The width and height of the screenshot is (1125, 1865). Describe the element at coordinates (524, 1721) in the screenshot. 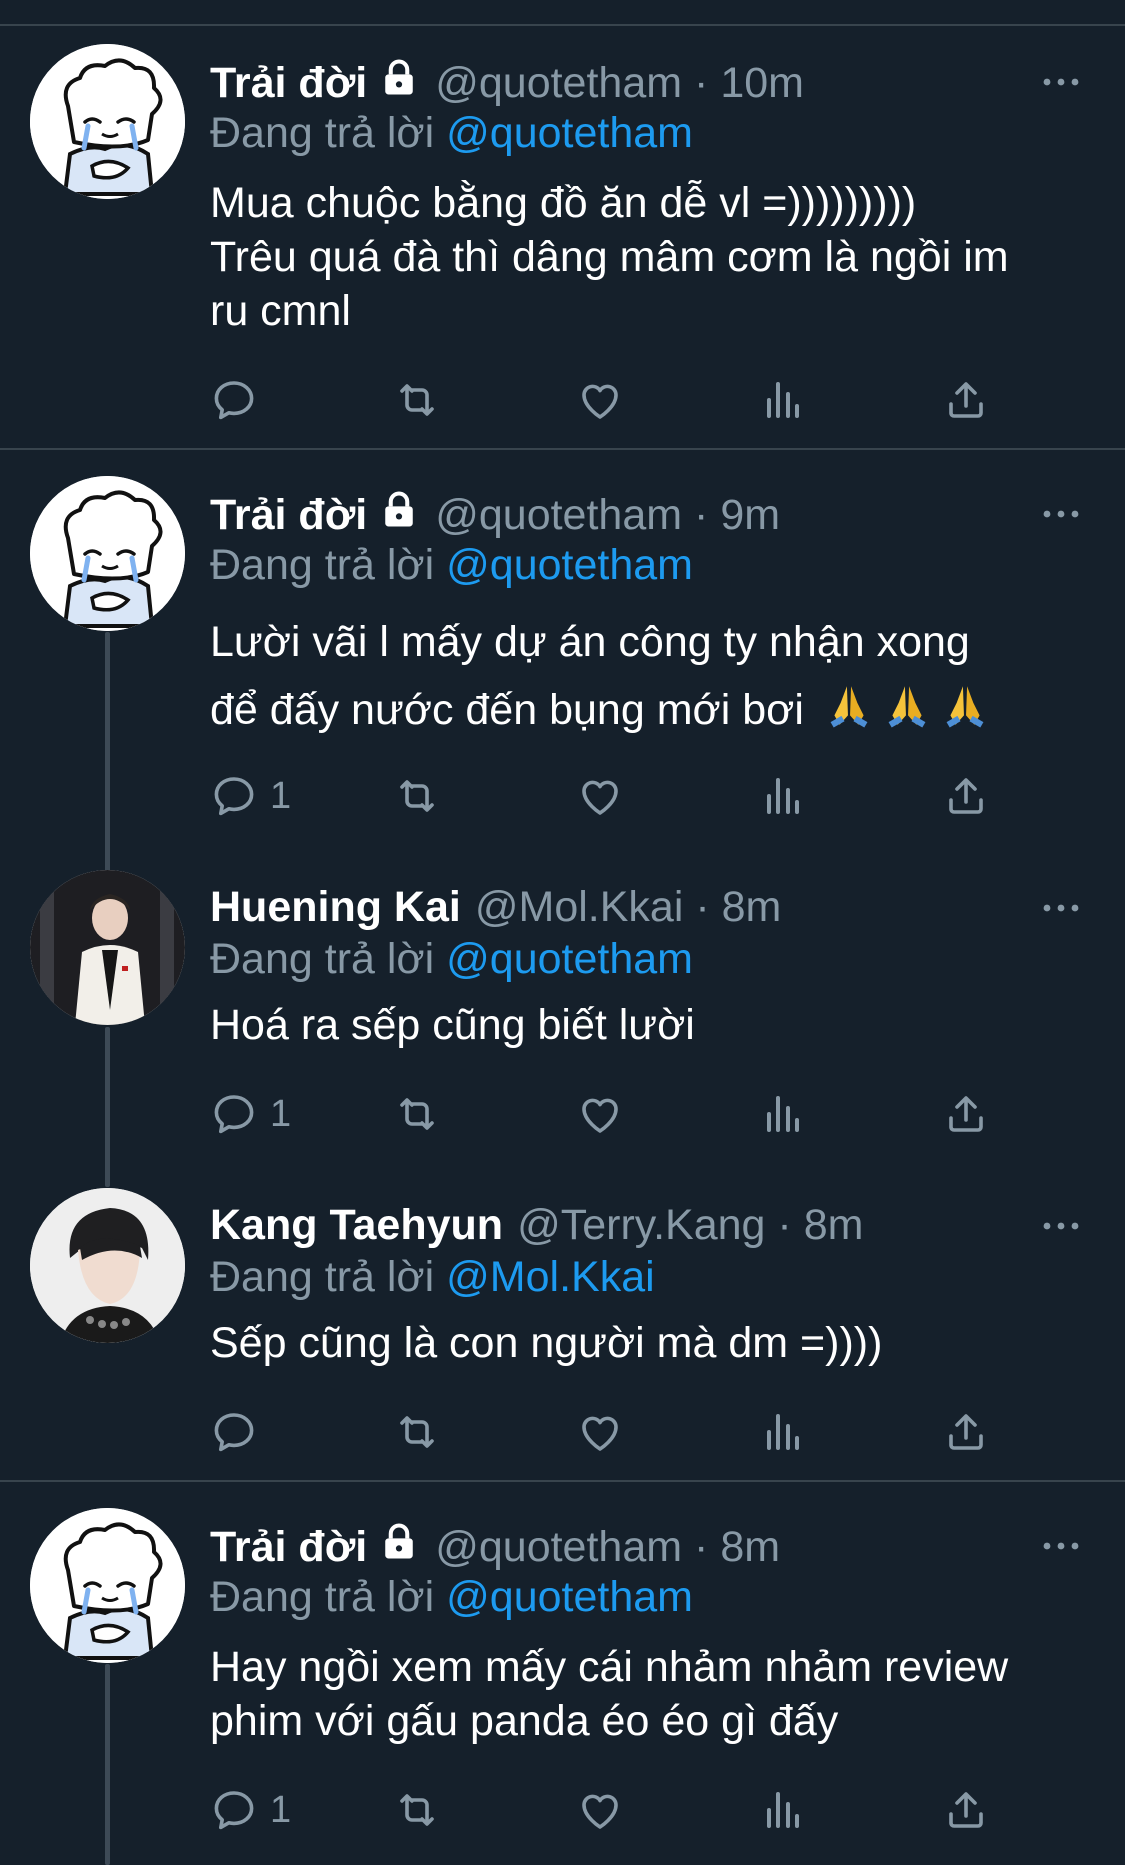

I see `tweet-text-line: phim với gấu panda éo éo gì đấy` at that location.